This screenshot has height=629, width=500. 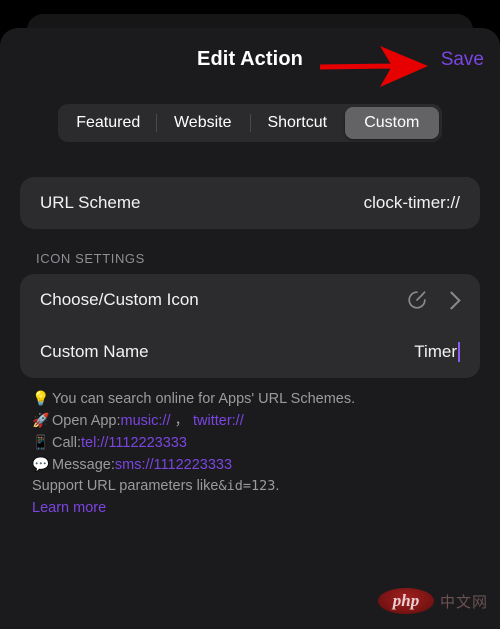 What do you see at coordinates (108, 123) in the screenshot?
I see `segment-featured: Featured` at bounding box center [108, 123].